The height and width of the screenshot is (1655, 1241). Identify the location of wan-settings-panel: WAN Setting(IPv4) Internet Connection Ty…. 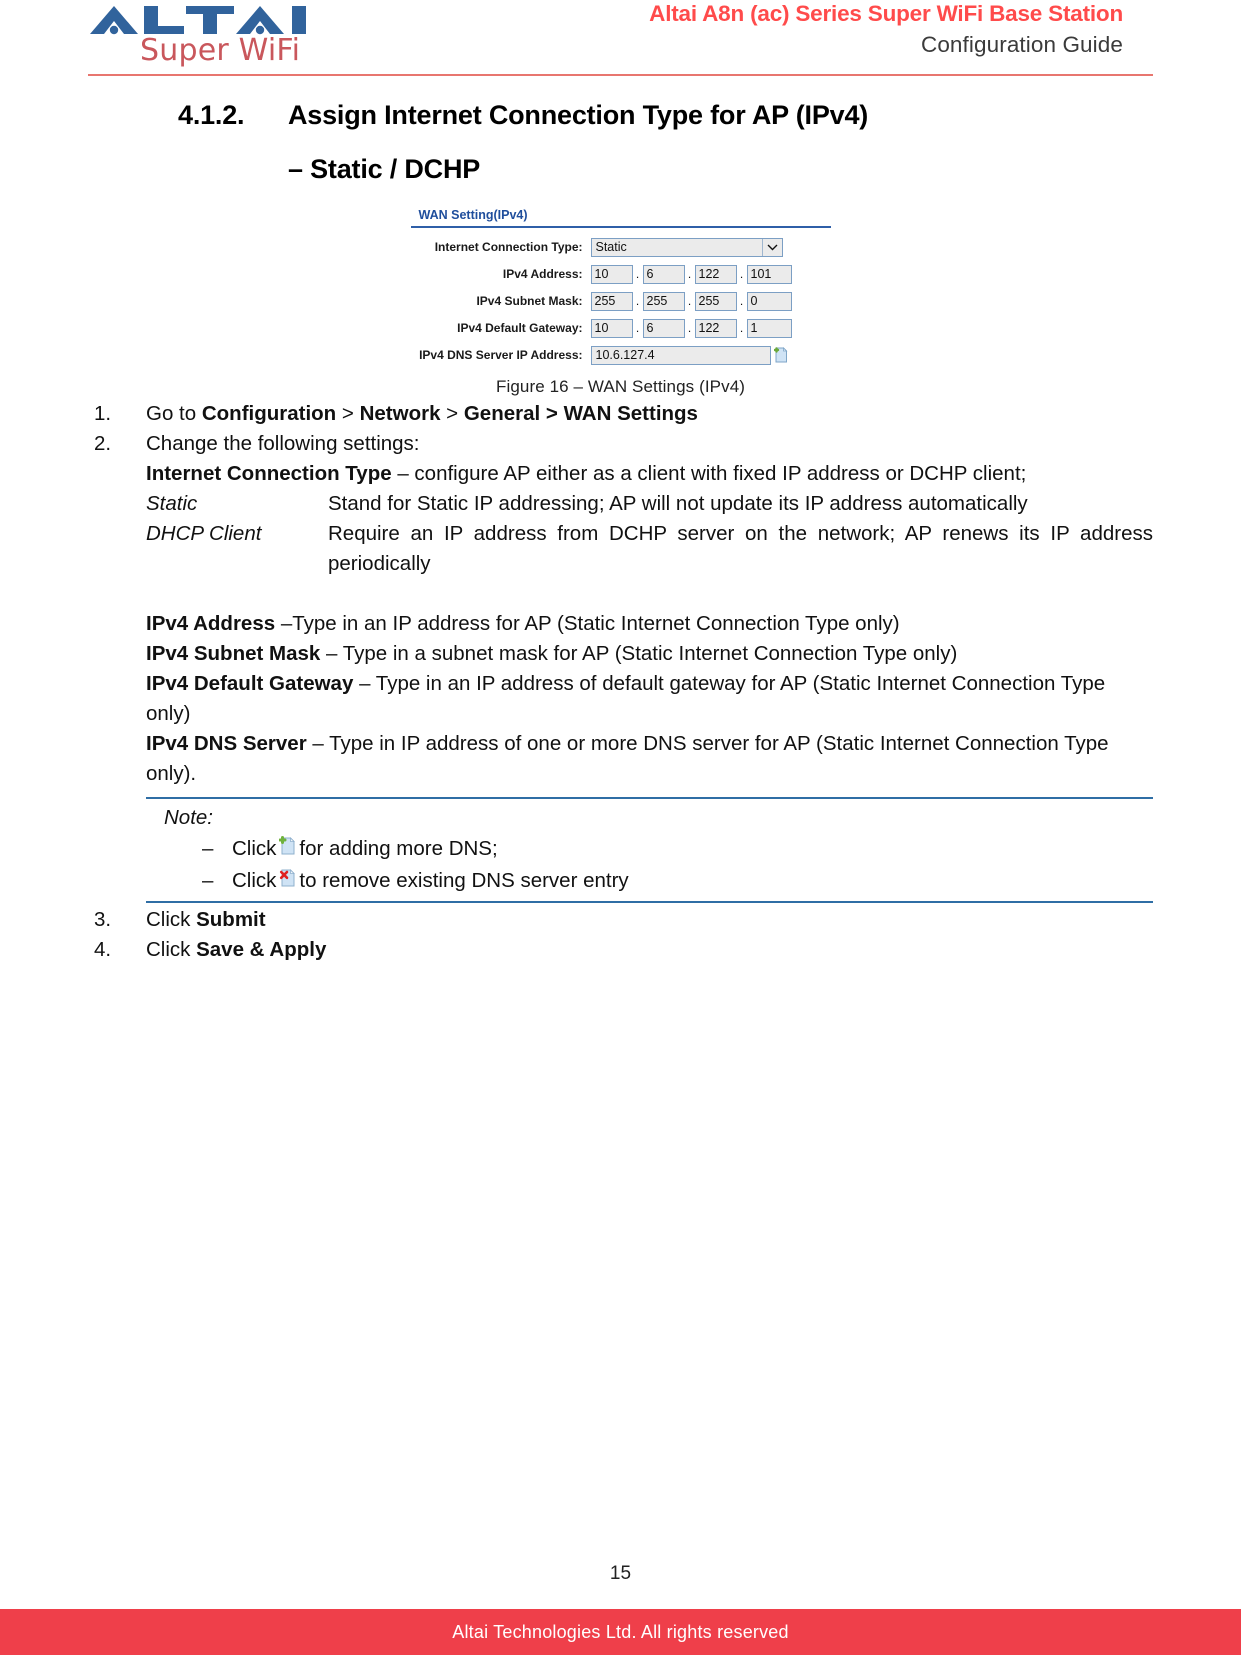
(620, 289).